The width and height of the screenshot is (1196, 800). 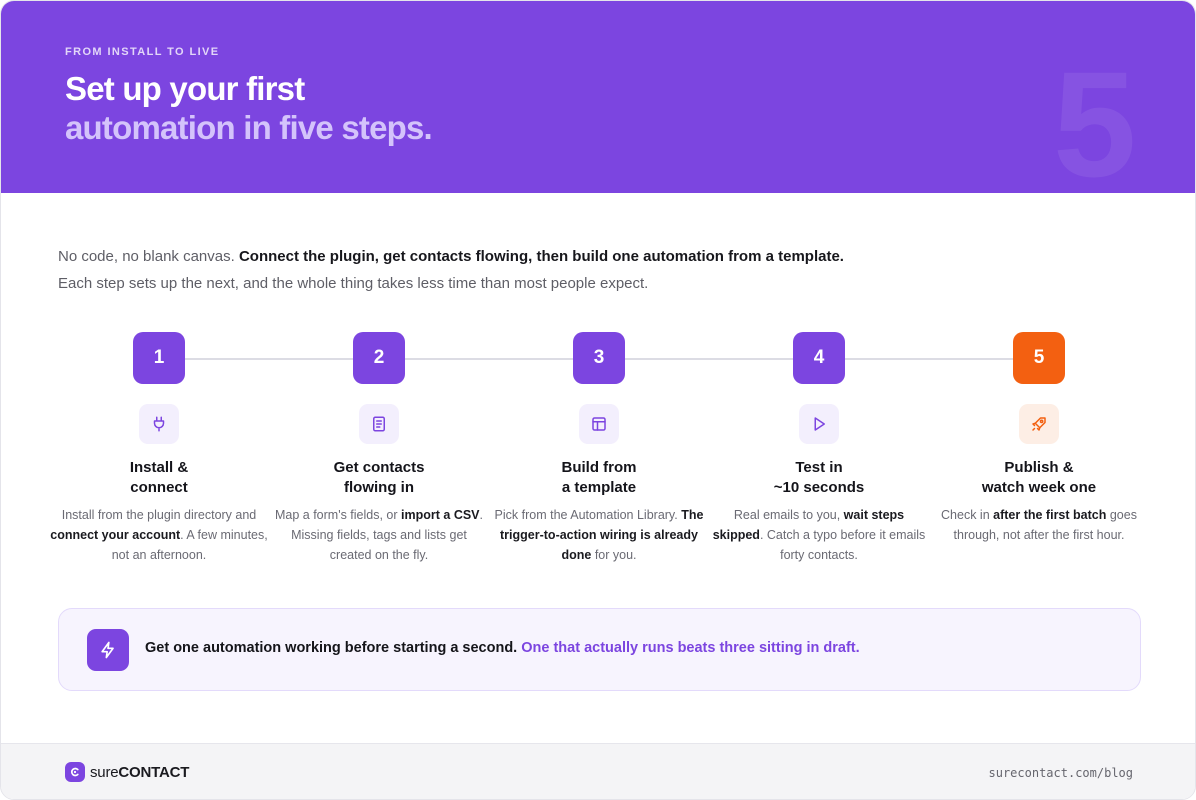 What do you see at coordinates (75, 772) in the screenshot?
I see `logo-mark-icon` at bounding box center [75, 772].